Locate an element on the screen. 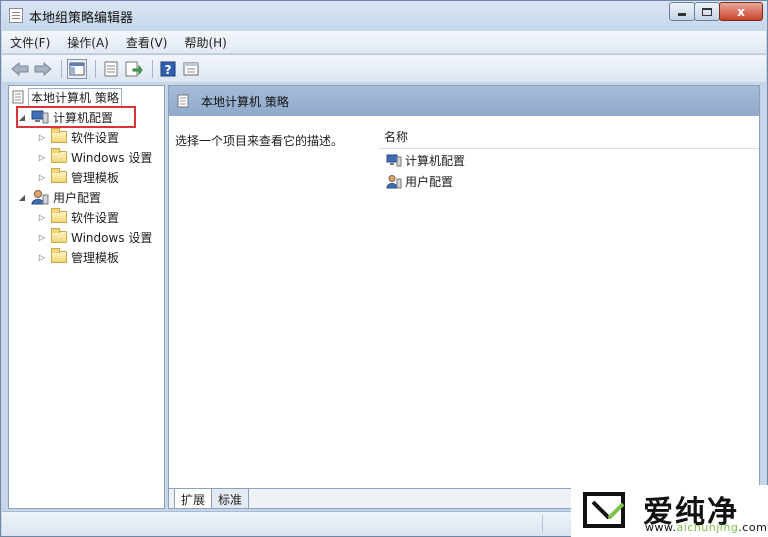 The image size is (768, 537). app-icon is located at coordinates (16, 15).